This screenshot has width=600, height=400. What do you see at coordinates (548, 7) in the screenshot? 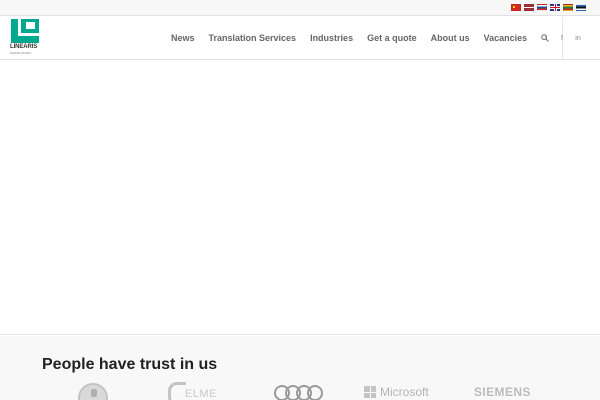
I see `language-switcher` at bounding box center [548, 7].